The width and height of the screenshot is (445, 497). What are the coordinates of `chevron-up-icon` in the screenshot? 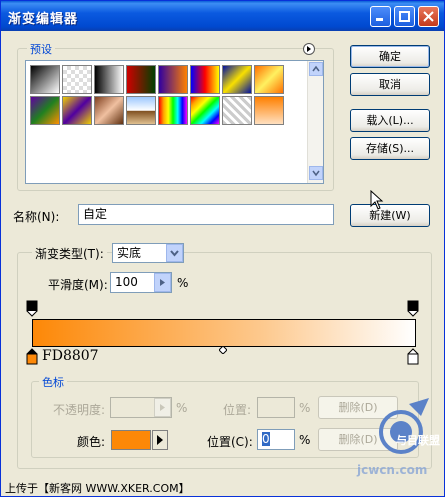 It's located at (316, 68).